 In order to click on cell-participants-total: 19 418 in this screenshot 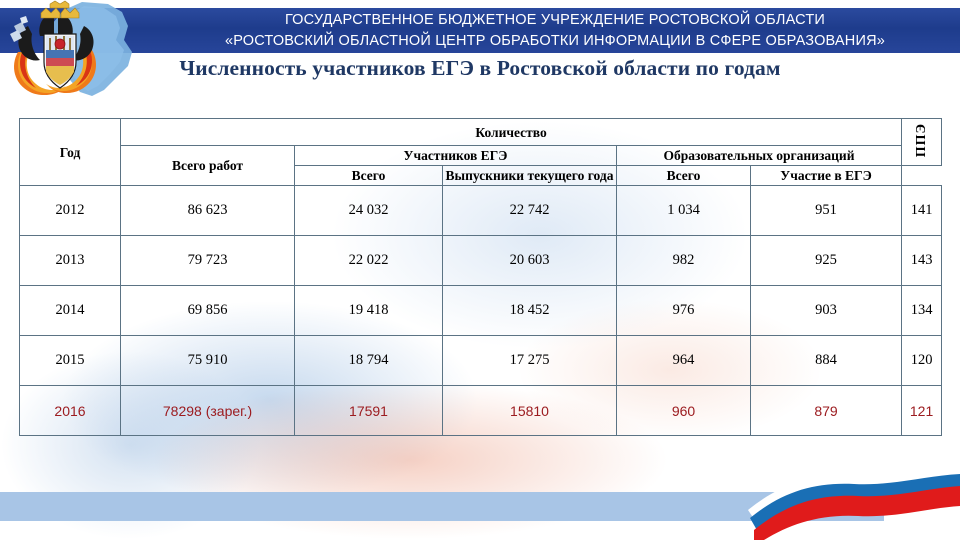, I will do `click(368, 310)`.